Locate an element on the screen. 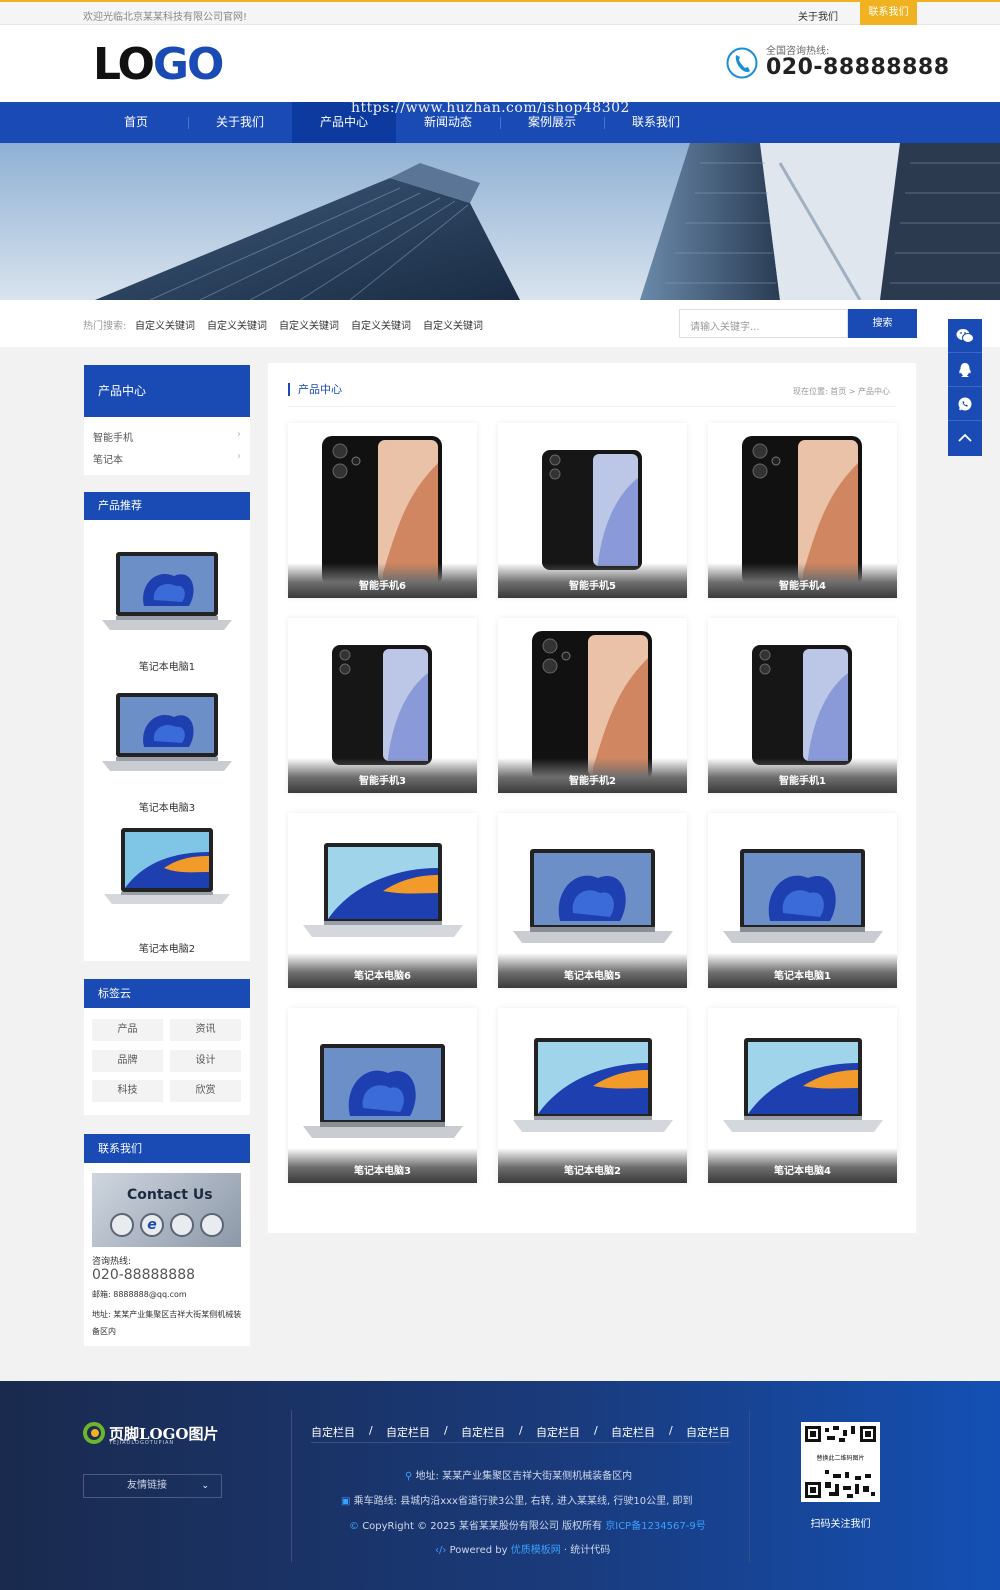 This screenshot has width=1000, height=1590. category-title: 产品中心 is located at coordinates (167, 391).